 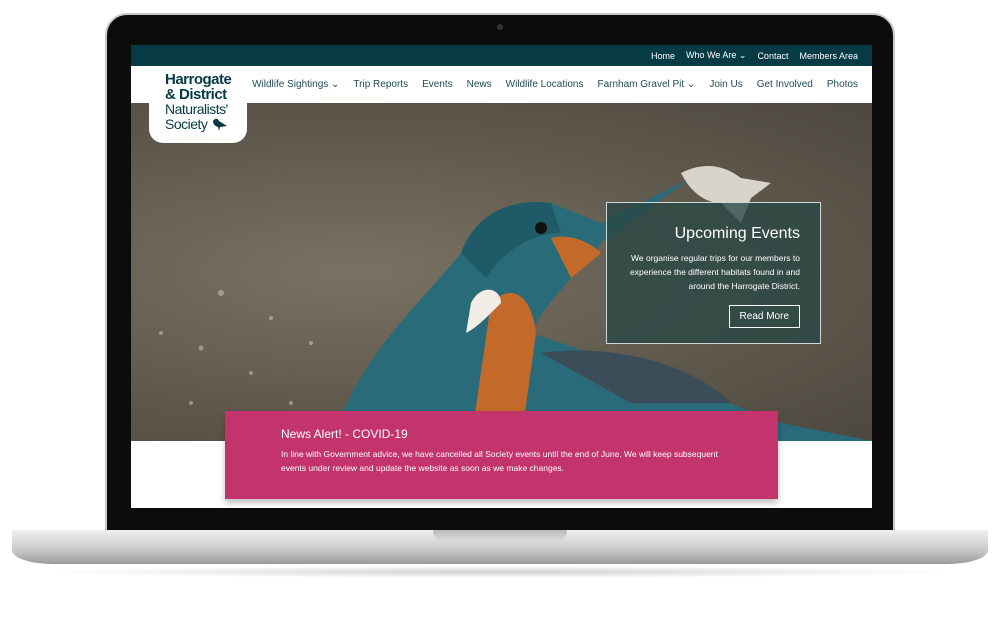 What do you see at coordinates (196, 94) in the screenshot?
I see `logo-line: & District` at bounding box center [196, 94].